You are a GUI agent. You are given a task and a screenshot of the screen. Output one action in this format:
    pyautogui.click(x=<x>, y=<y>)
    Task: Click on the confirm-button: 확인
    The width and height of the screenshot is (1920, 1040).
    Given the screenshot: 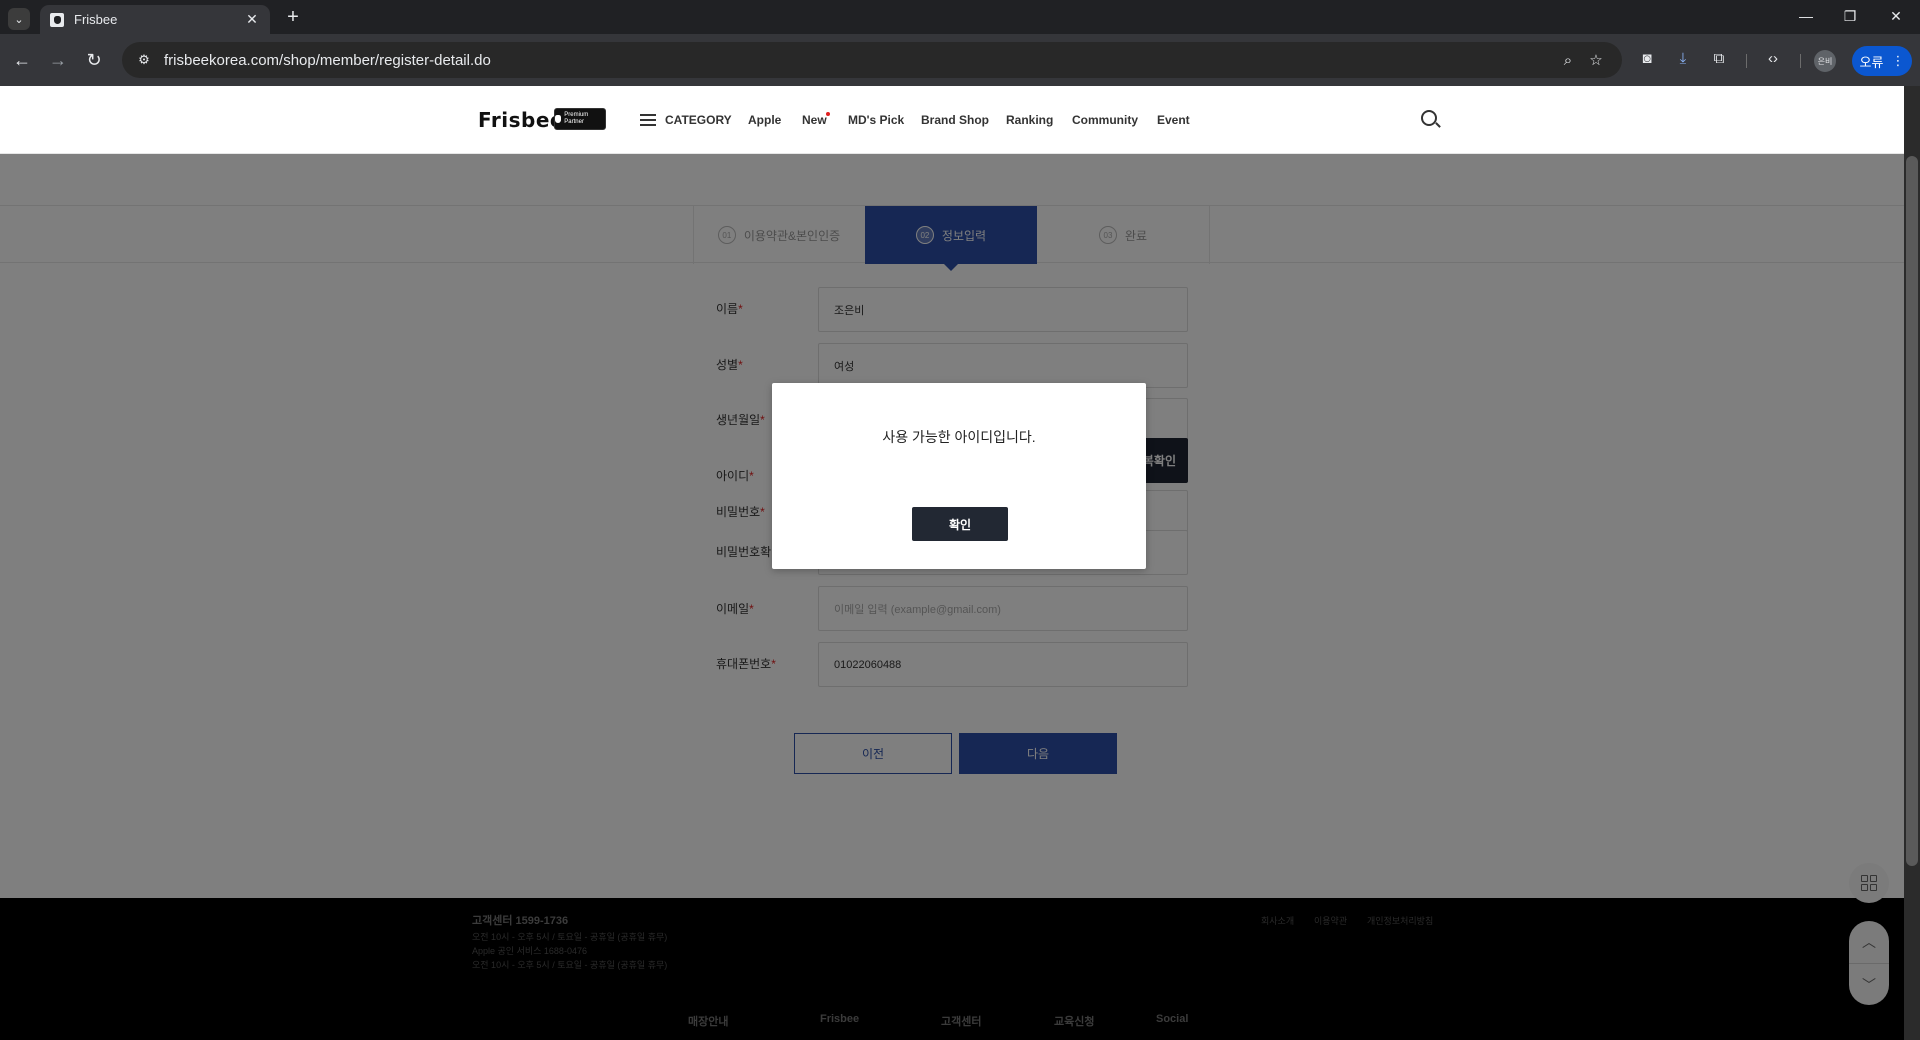 What is the action you would take?
    pyautogui.click(x=960, y=524)
    